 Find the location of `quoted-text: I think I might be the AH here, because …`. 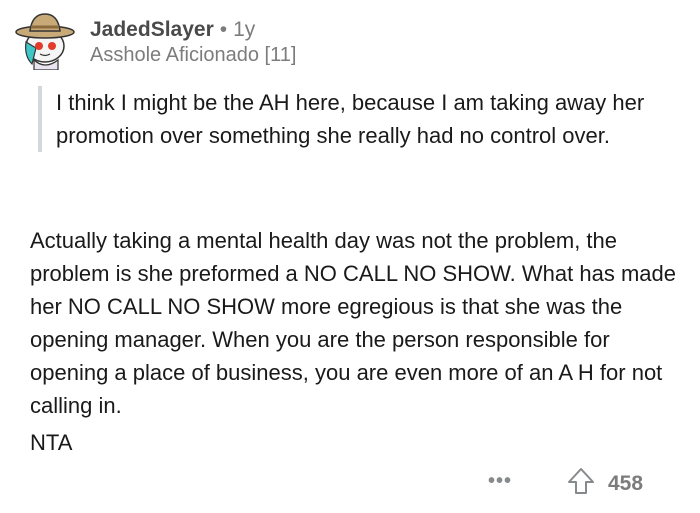

quoted-text: I think I might be the AH here, because … is located at coordinates (369, 119).